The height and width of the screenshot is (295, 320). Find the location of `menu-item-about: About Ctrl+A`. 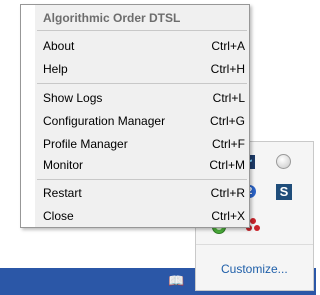

menu-item-about: About Ctrl+A is located at coordinates (135, 46).